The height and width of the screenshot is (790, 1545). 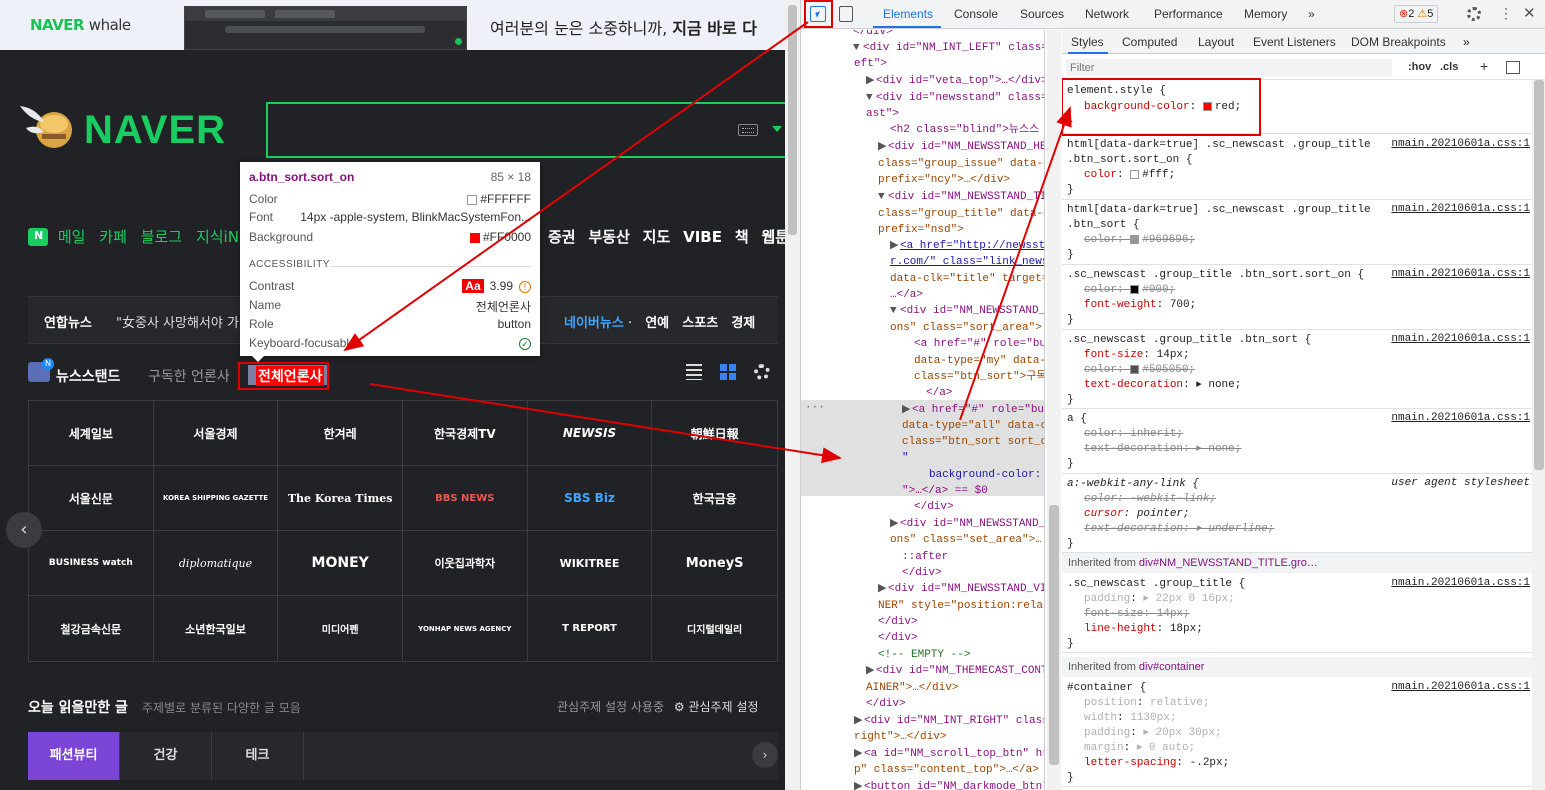 What do you see at coordinates (623, 27) in the screenshot?
I see `whale-promo-text: 여러분의 눈은 소중하니까, 지금 바로 다` at bounding box center [623, 27].